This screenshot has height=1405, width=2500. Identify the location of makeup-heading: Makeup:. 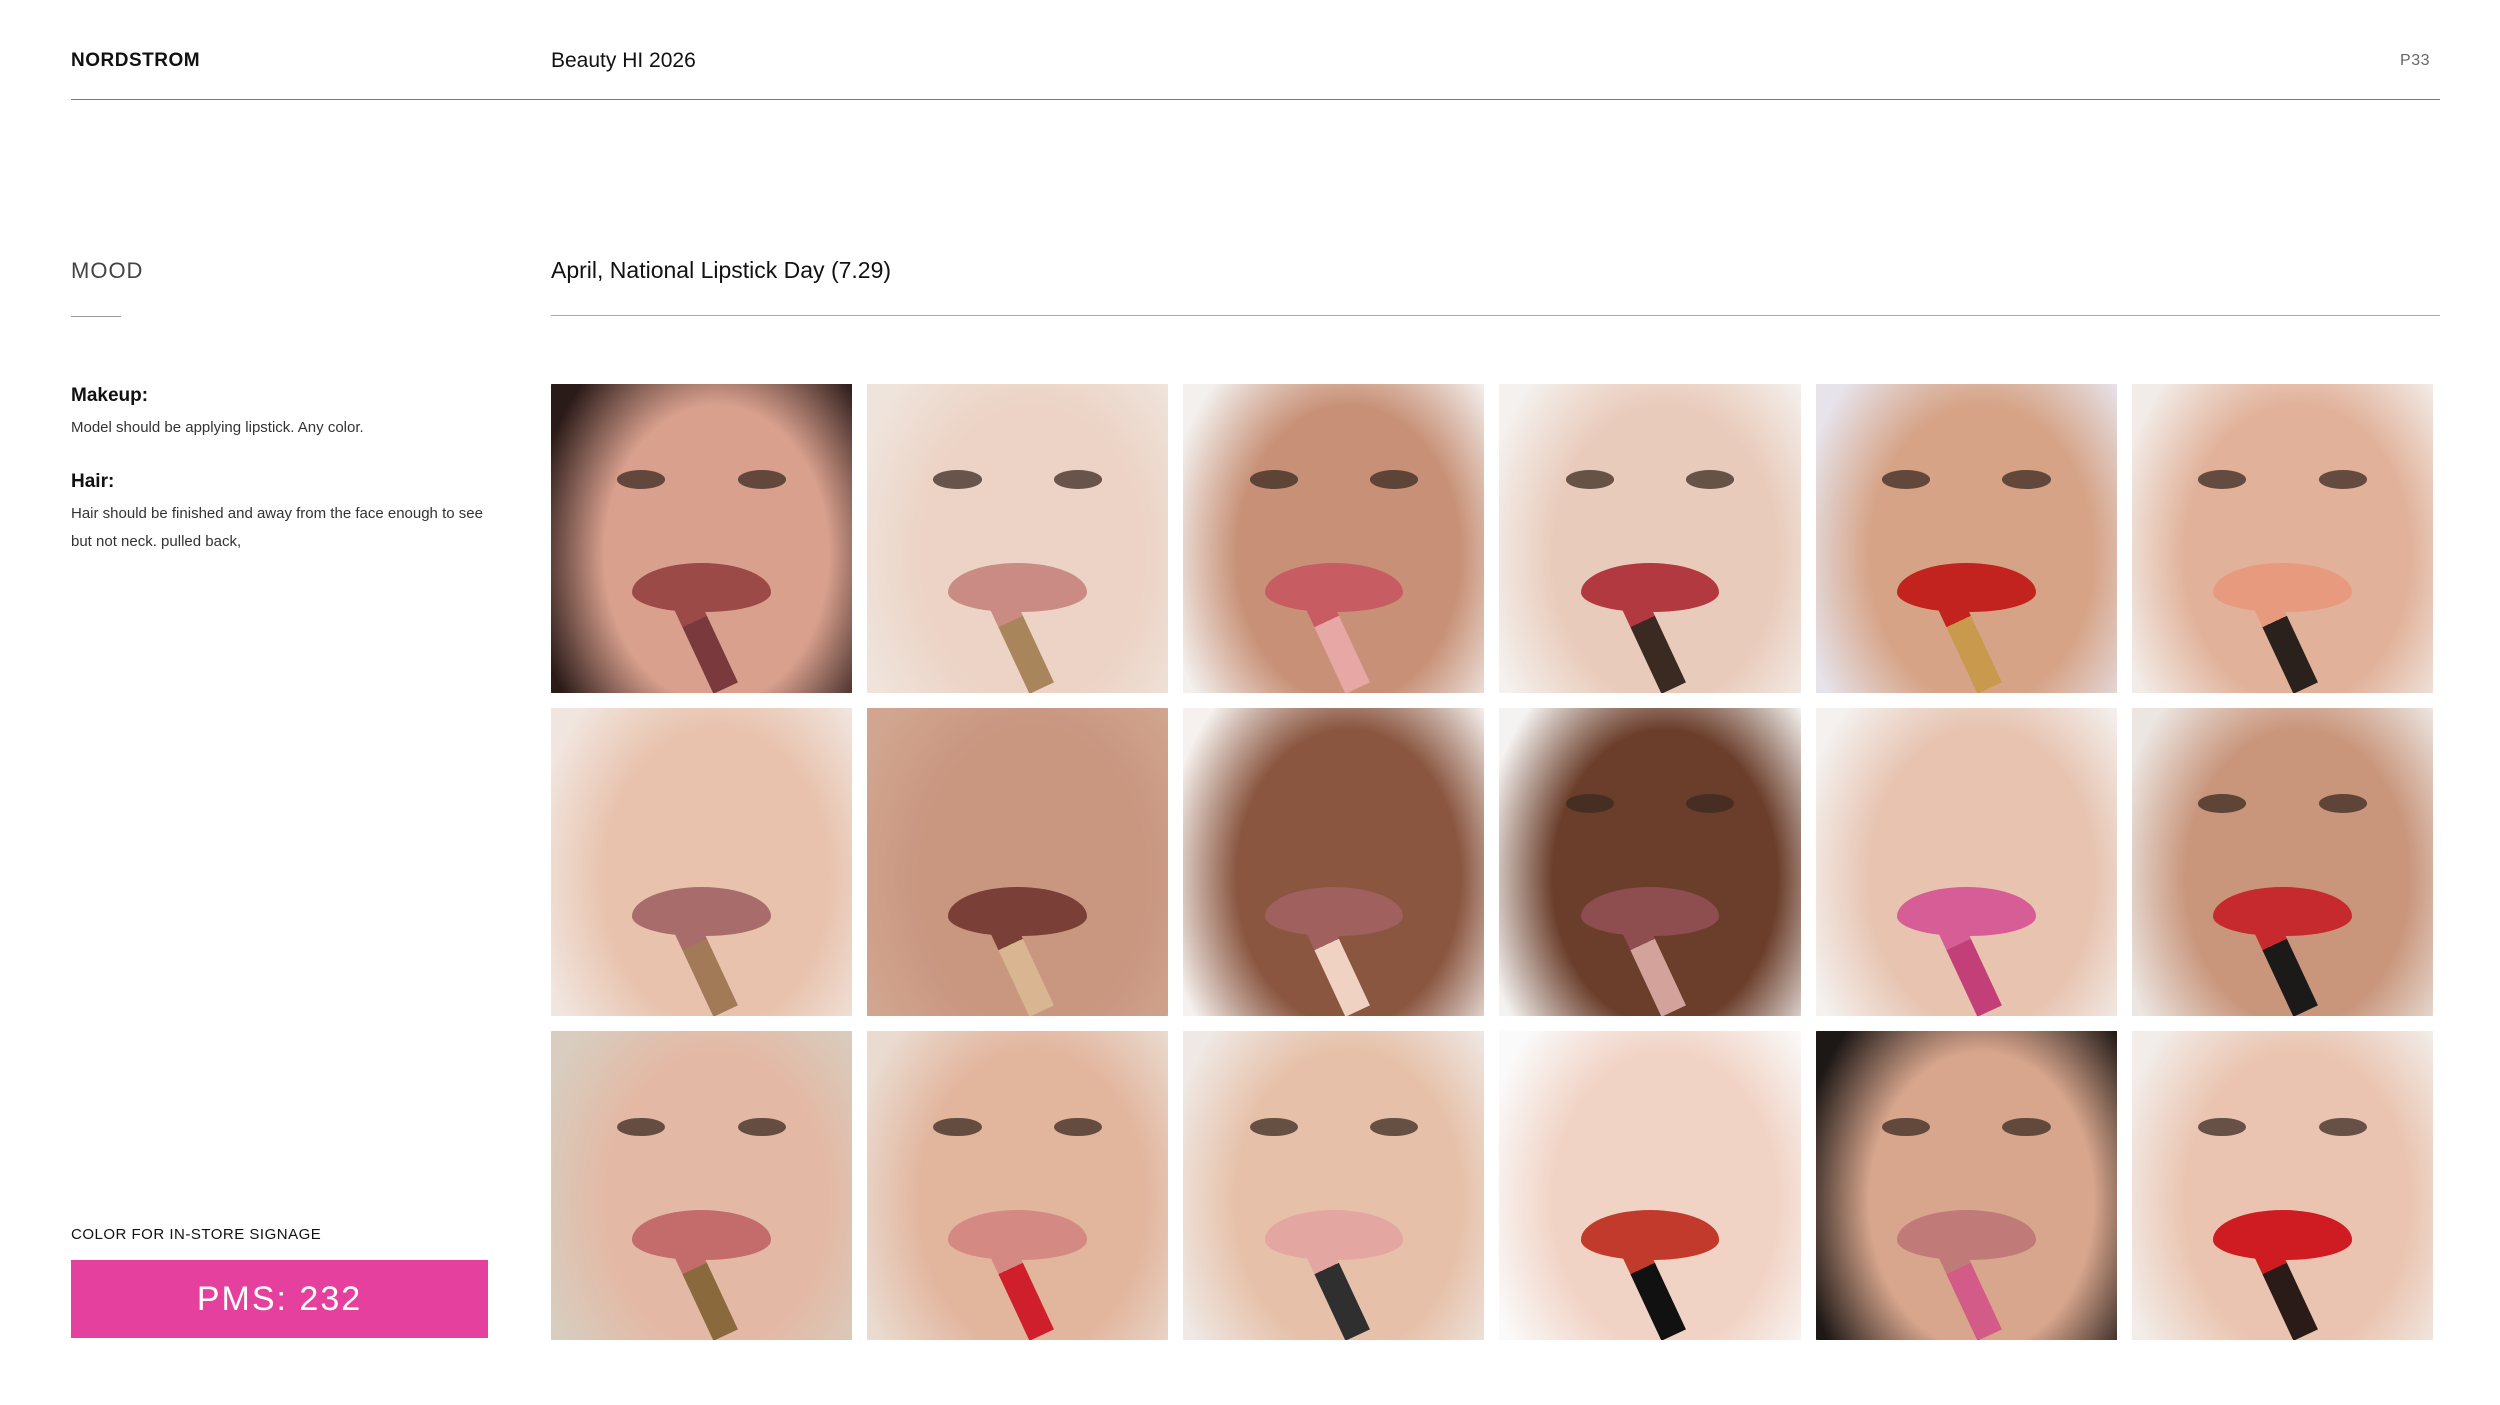
(110, 395).